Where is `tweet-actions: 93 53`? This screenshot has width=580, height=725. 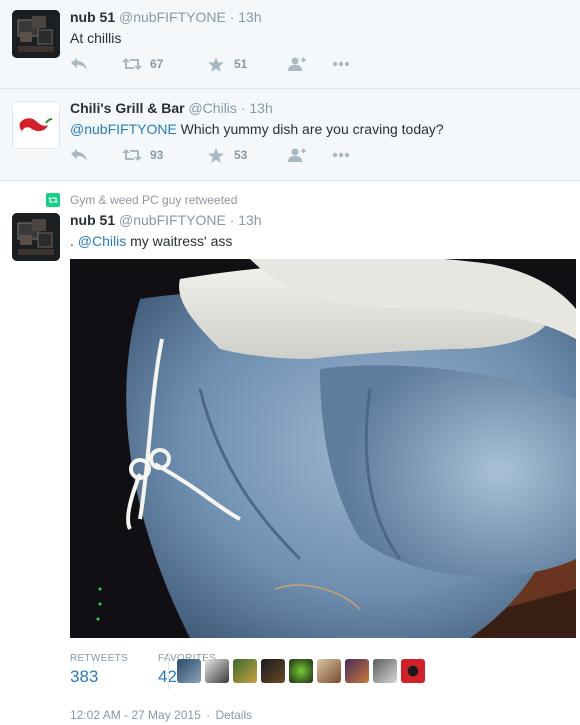 tweet-actions: 93 53 is located at coordinates (210, 155).